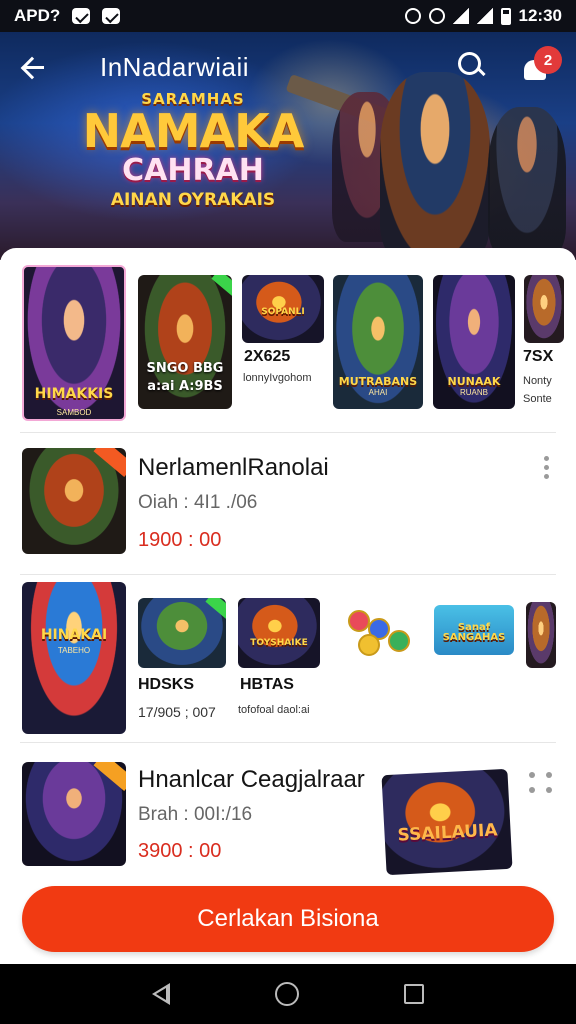  Describe the element at coordinates (74, 650) in the screenshot. I see `promo-poster-subtitle: TABEHO` at that location.